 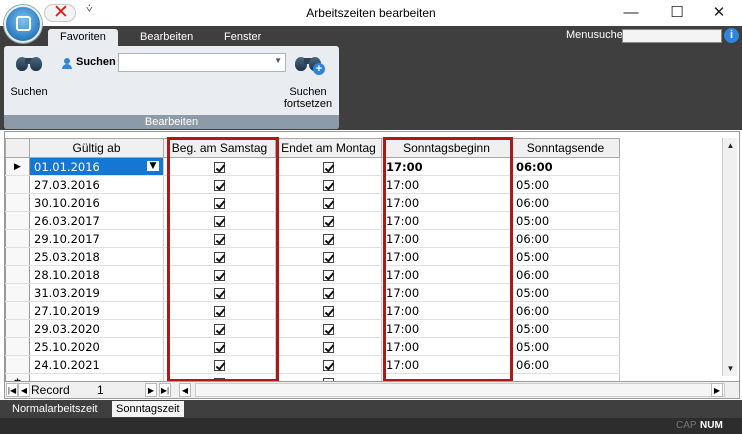 What do you see at coordinates (17, 377) in the screenshot?
I see `new-row-selector: ✱` at bounding box center [17, 377].